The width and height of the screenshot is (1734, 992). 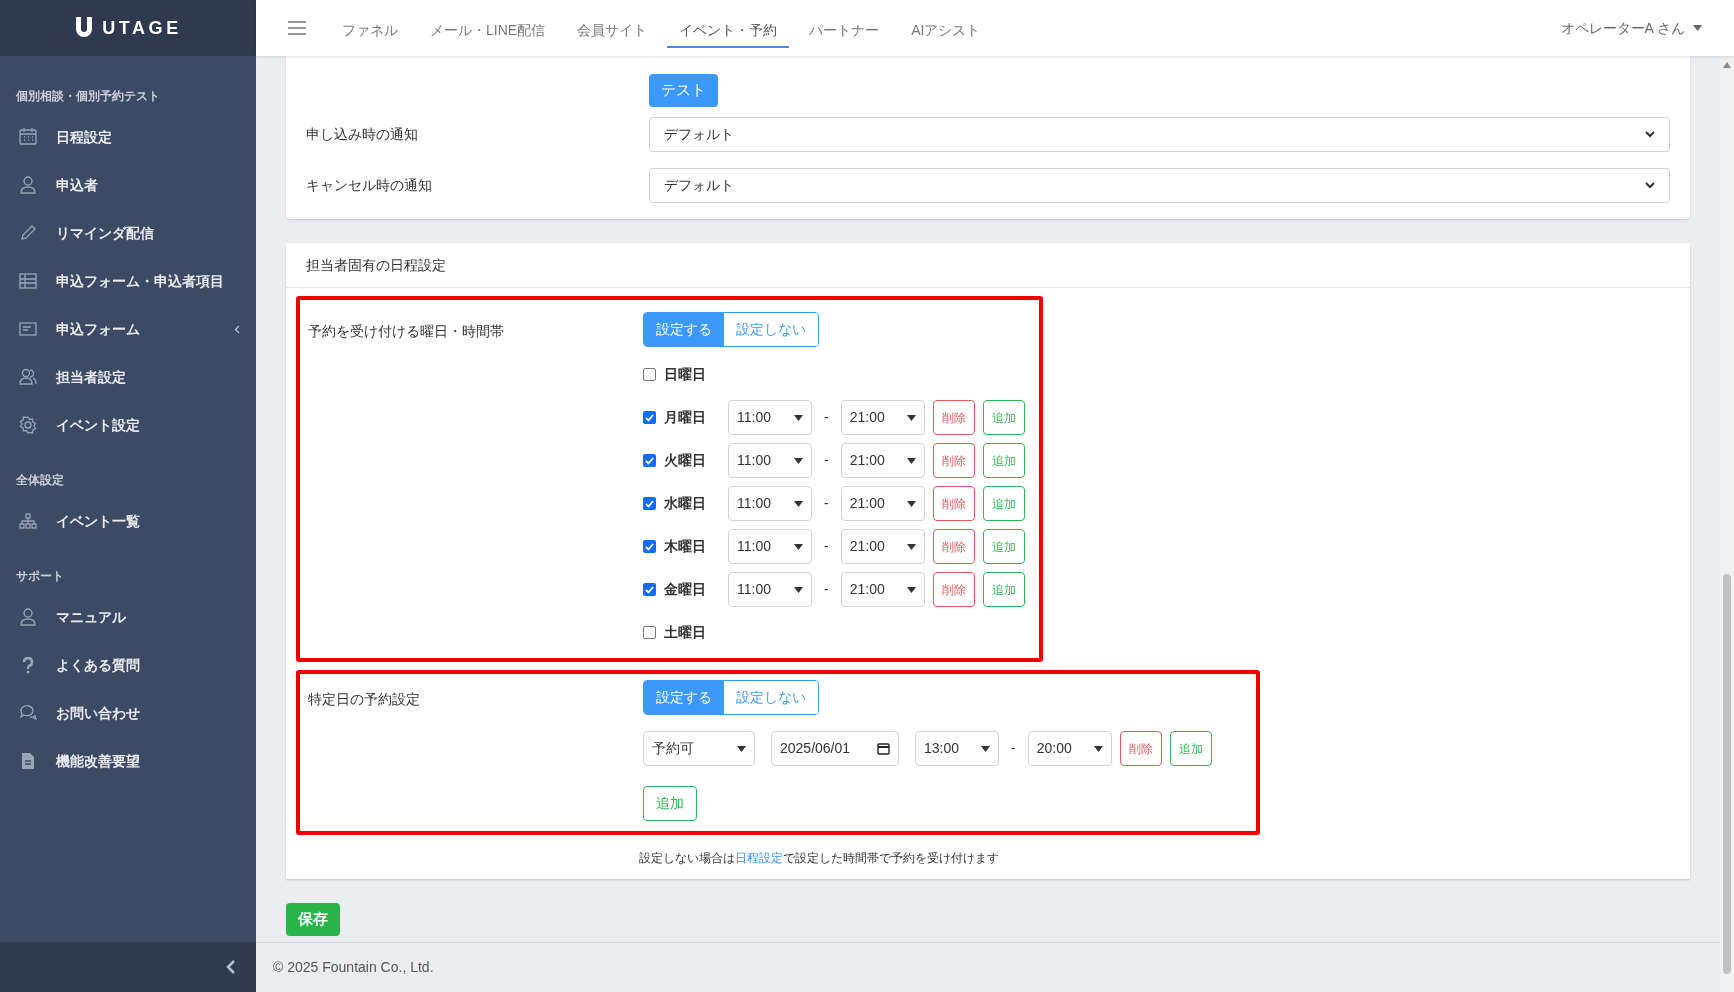 What do you see at coordinates (142, 28) in the screenshot?
I see `brand-name: UTAGE` at bounding box center [142, 28].